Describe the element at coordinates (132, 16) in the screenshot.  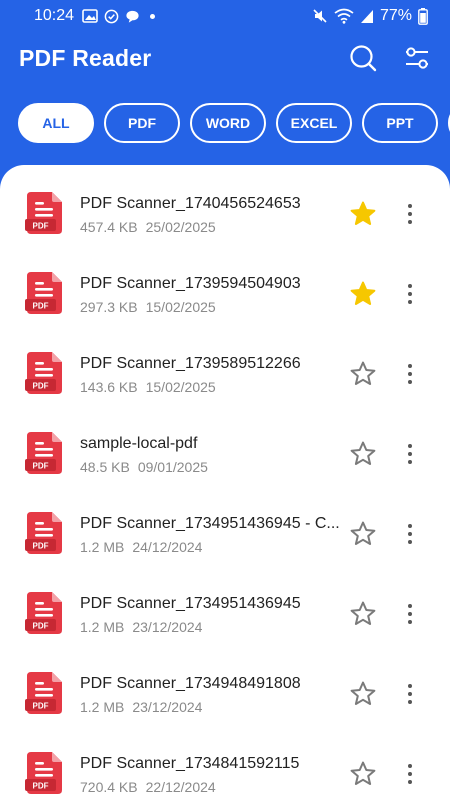
I see `chat-icon` at that location.